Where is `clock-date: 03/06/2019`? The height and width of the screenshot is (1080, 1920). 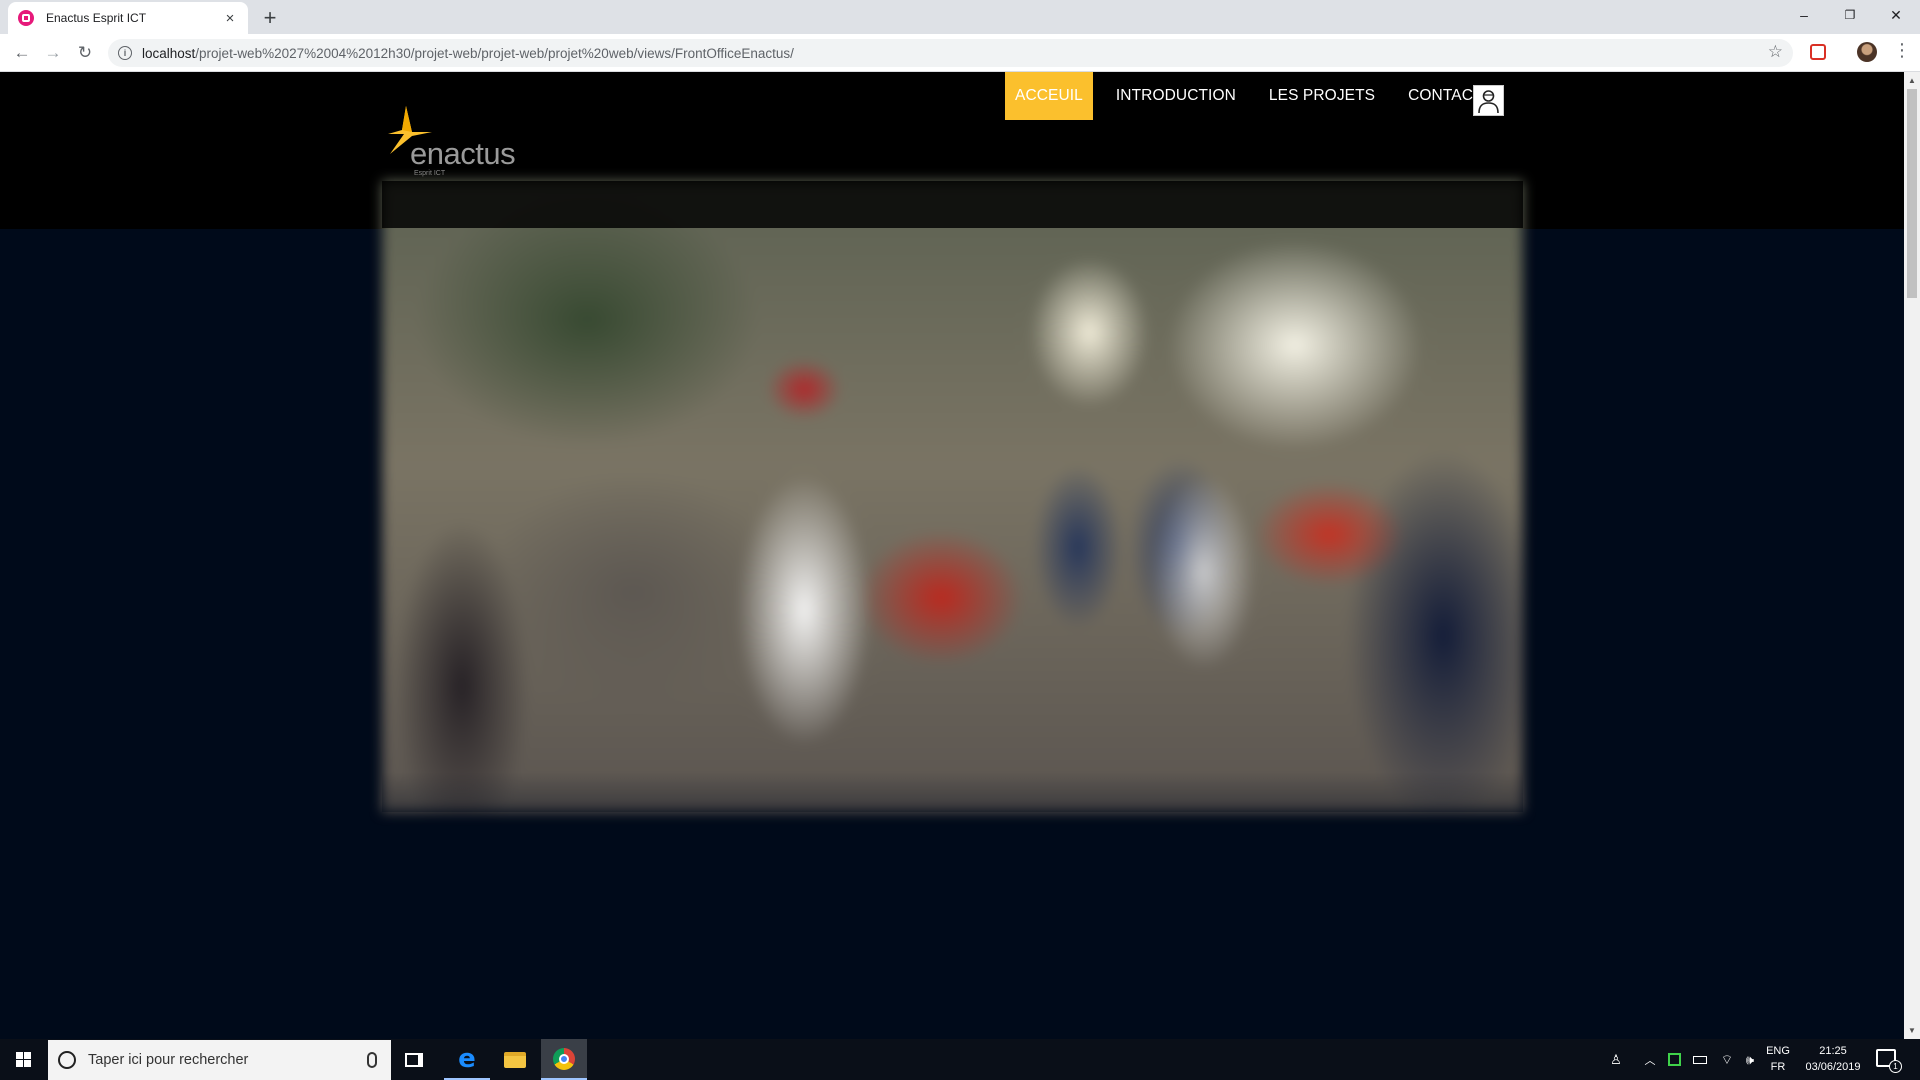 clock-date: 03/06/2019 is located at coordinates (1833, 1067).